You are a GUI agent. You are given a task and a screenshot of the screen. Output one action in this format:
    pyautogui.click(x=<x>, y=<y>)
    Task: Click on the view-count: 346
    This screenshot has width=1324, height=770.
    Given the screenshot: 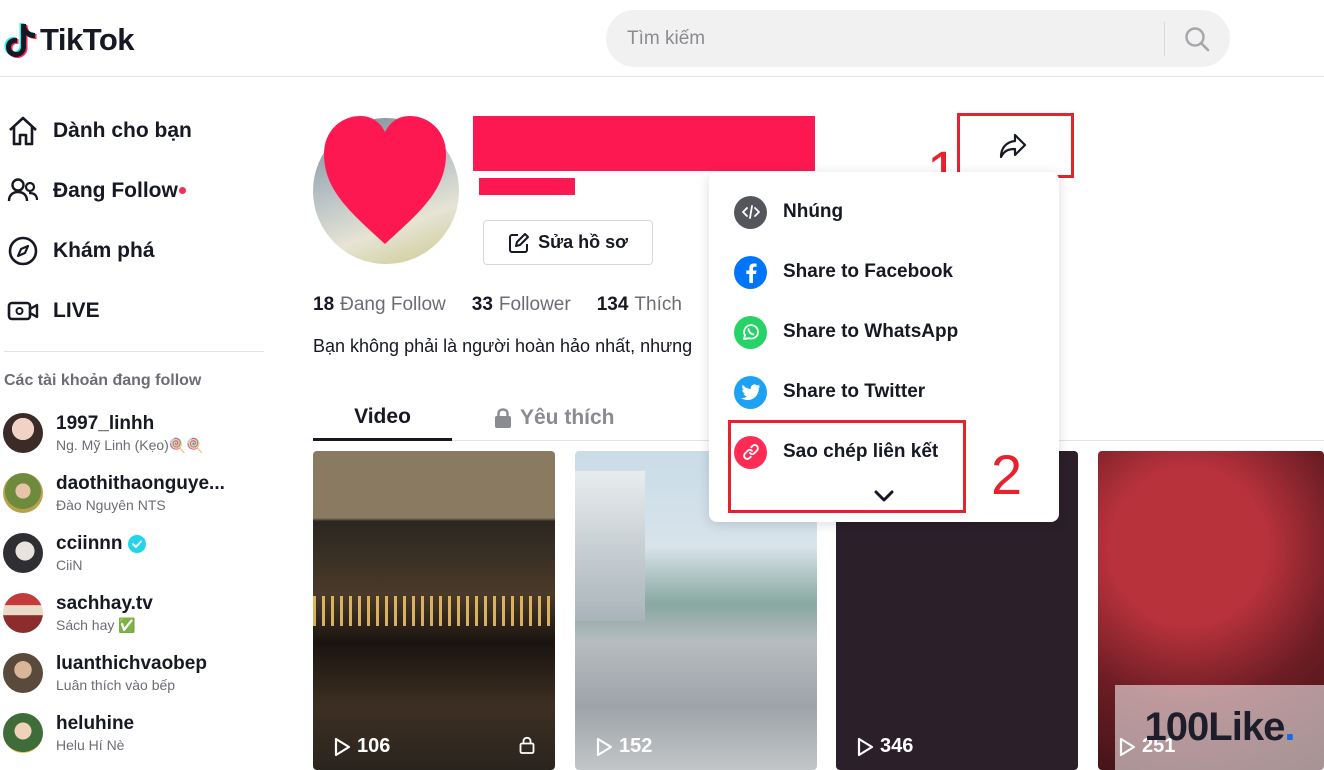 What is the action you would take?
    pyautogui.click(x=884, y=746)
    